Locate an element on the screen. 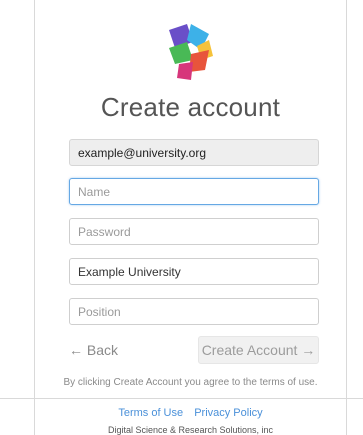 This screenshot has width=363, height=435. create-account-button: Create Account → is located at coordinates (258, 350).